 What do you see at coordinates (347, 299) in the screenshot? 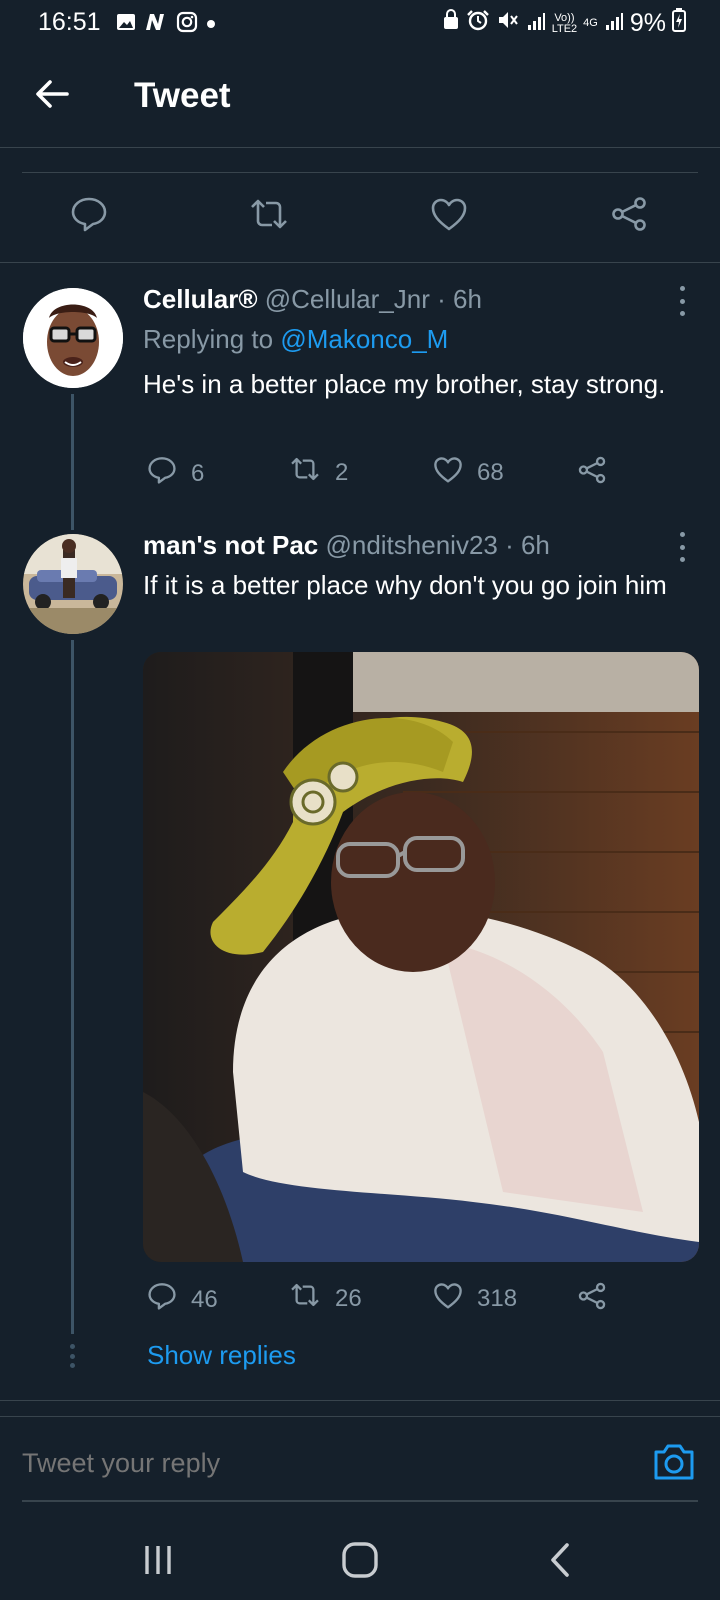
I see `author-handle: @Cellular_Jnr` at bounding box center [347, 299].